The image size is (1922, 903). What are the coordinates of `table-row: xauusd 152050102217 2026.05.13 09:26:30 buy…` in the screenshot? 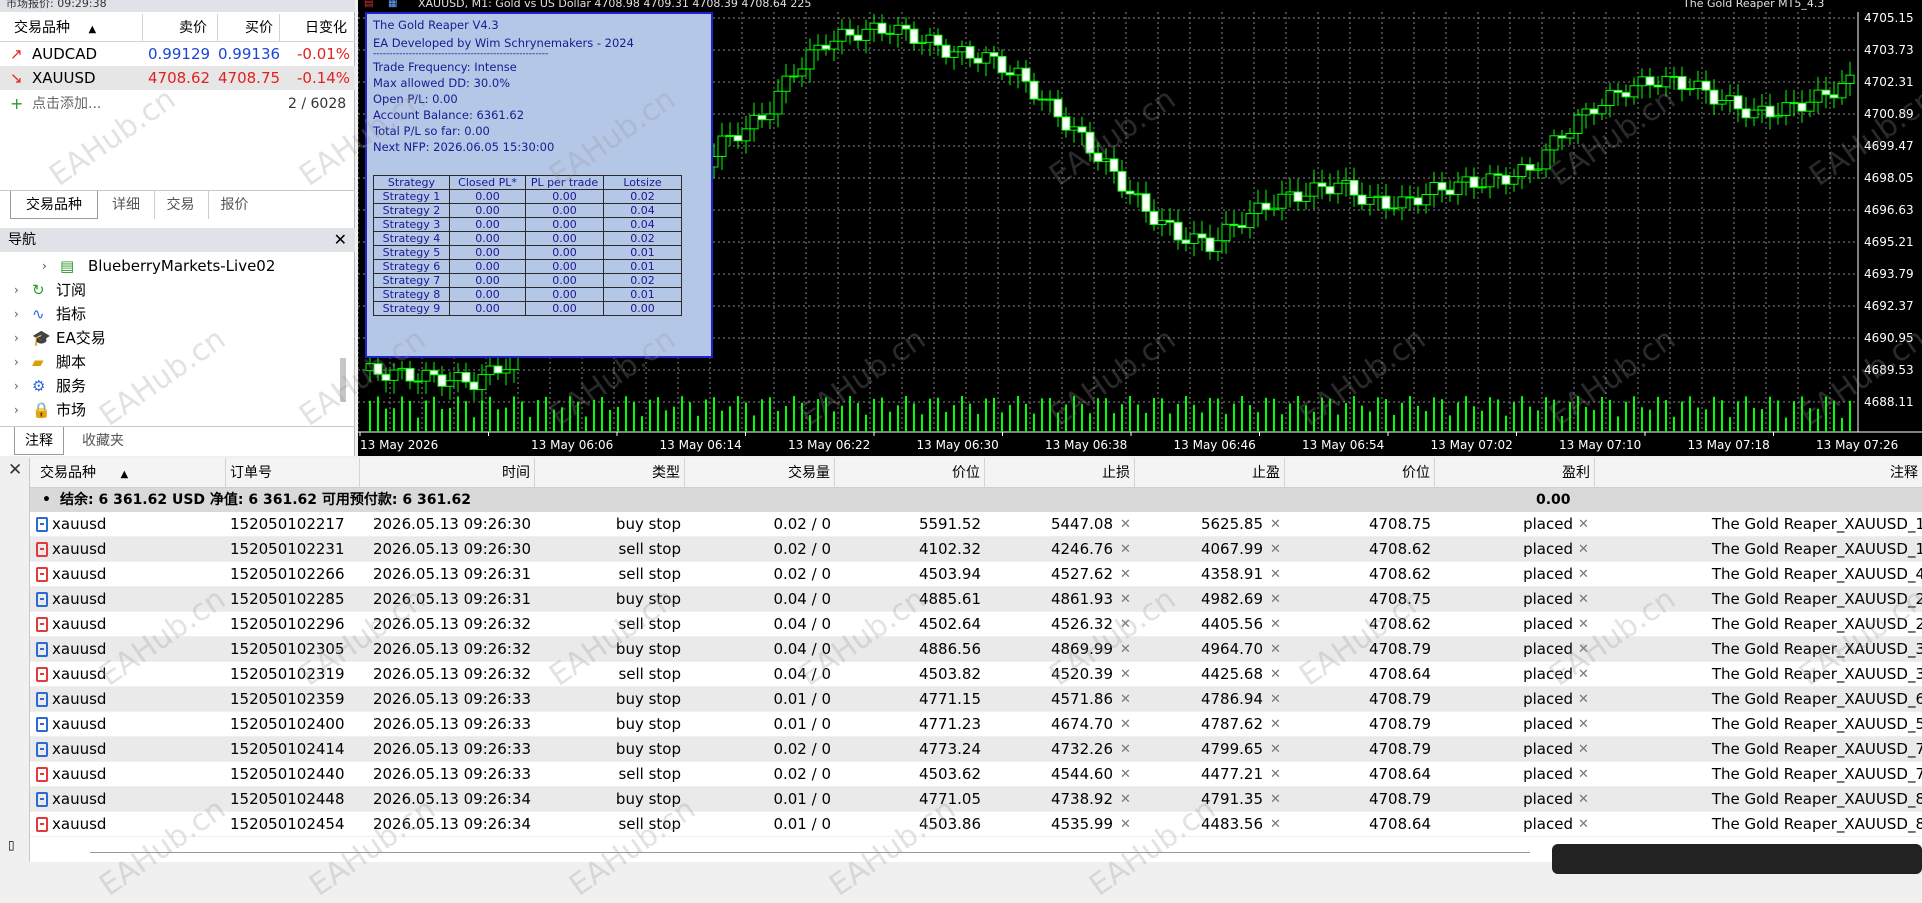 It's located at (976, 524).